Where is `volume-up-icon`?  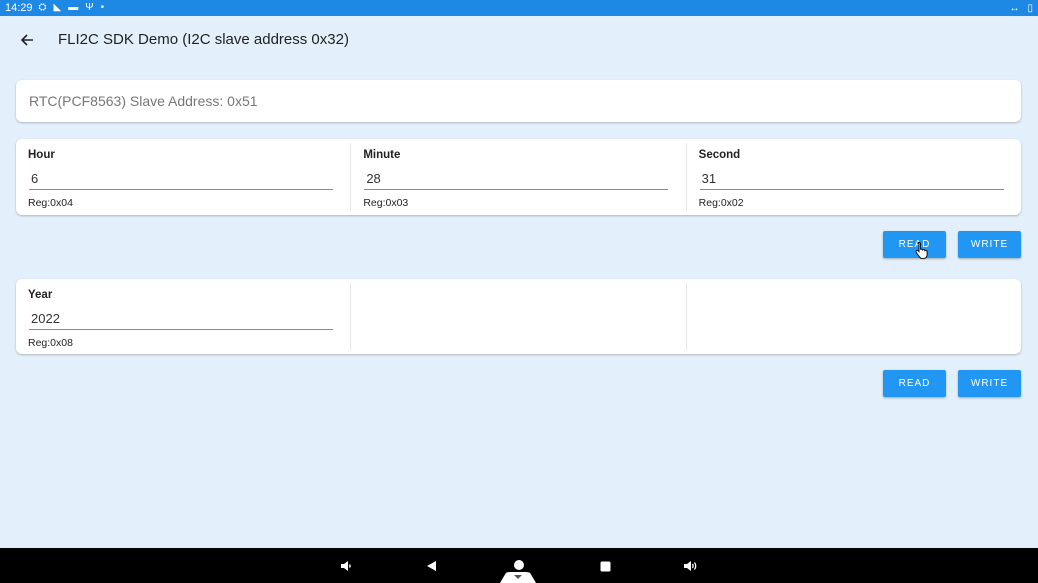 volume-up-icon is located at coordinates (691, 566).